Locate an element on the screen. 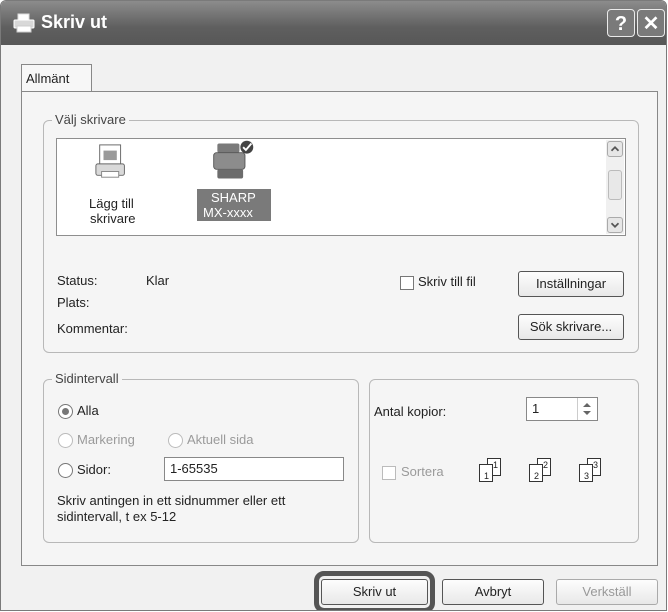 The image size is (668, 612). pages-input: 1-65535 is located at coordinates (254, 469).